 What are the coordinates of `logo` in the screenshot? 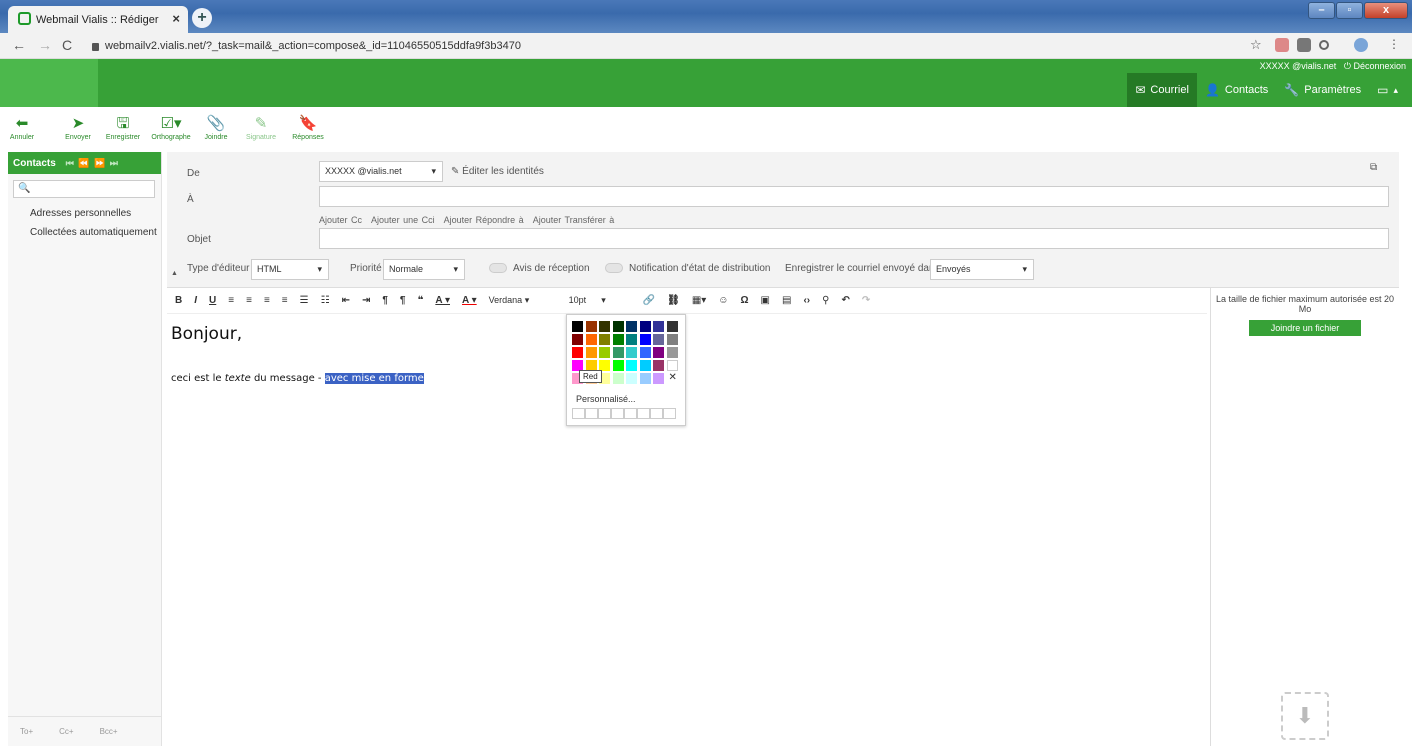 It's located at (49, 83).